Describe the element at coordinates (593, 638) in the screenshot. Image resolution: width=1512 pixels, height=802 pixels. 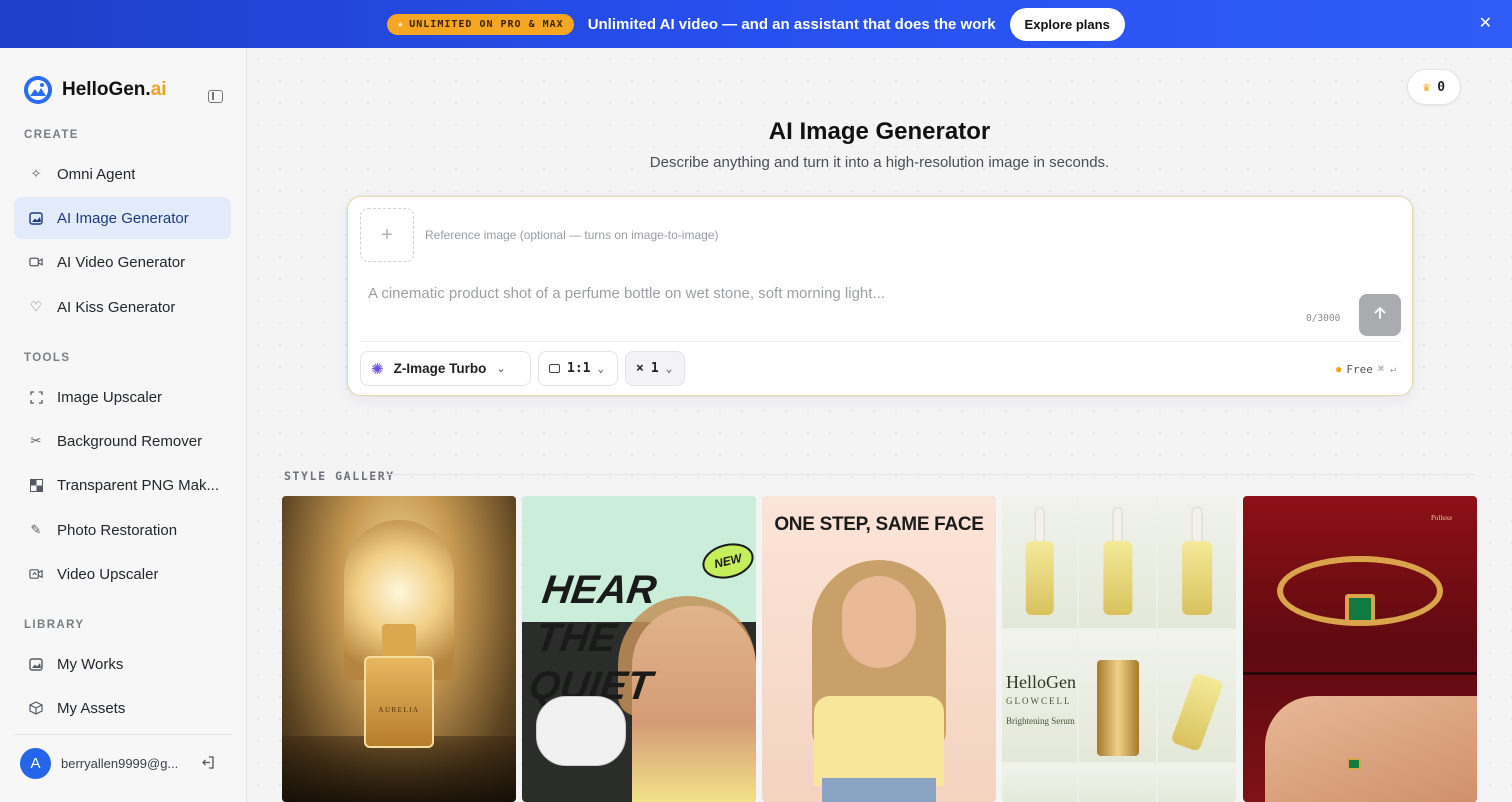
I see `card-headline: HEAR THE QUIET` at that location.